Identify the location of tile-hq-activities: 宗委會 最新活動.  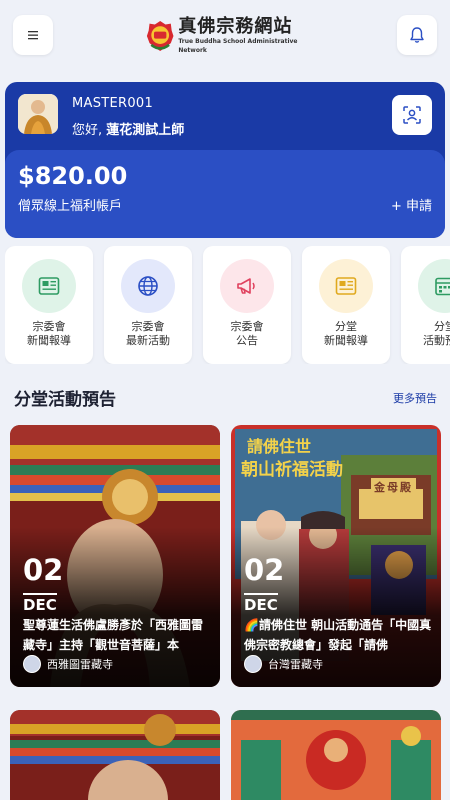
(148, 305).